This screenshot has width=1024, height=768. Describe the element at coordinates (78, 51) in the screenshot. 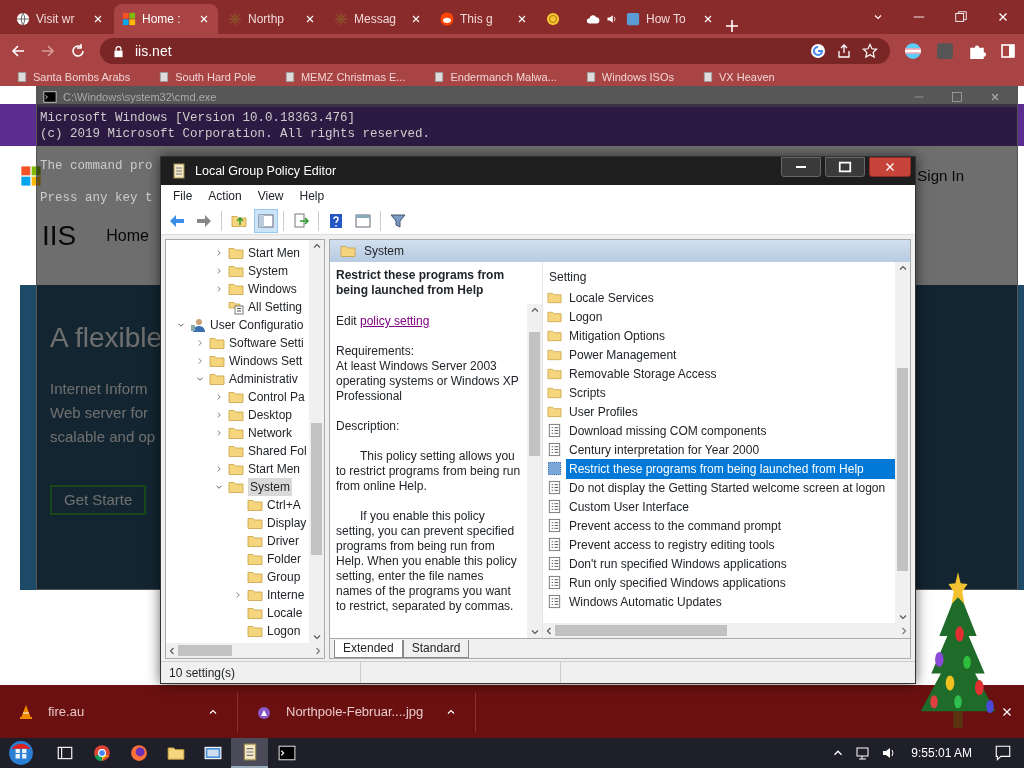

I see `reload-icon` at that location.